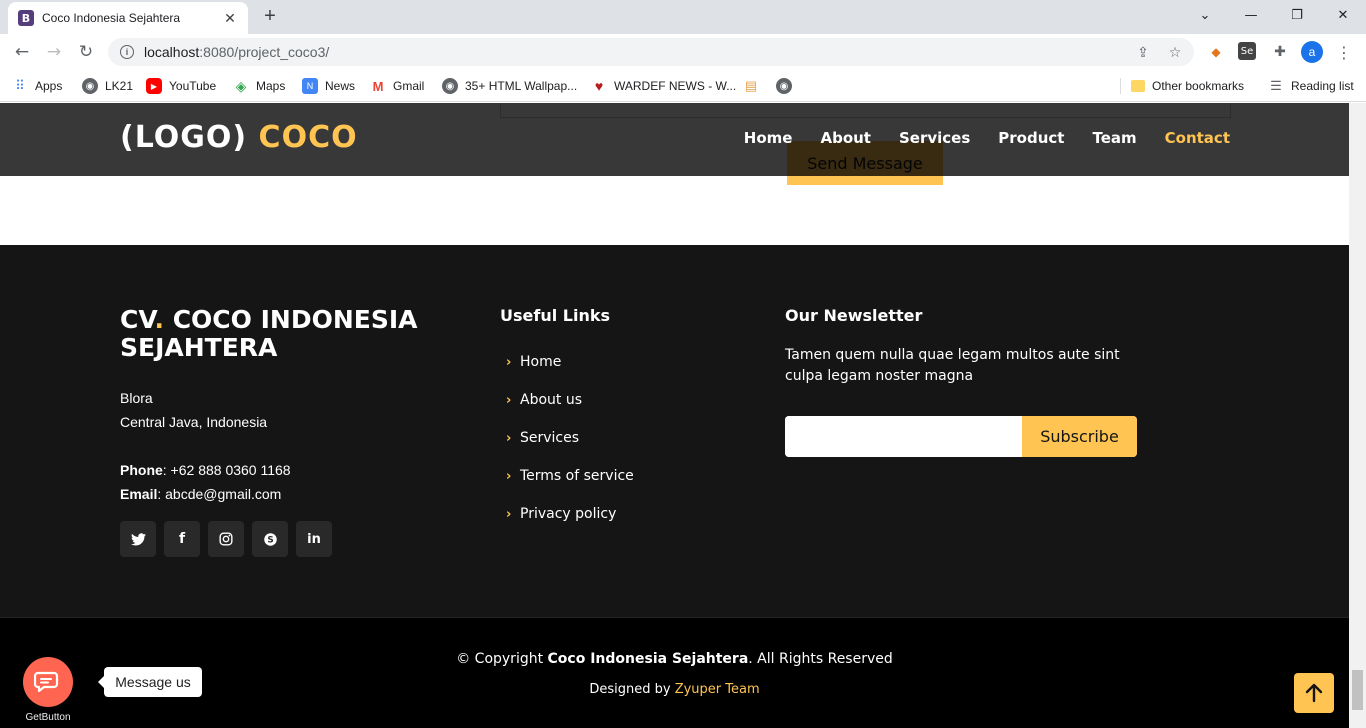  I want to click on browser-menu-icon: ⋮, so click(1344, 52).